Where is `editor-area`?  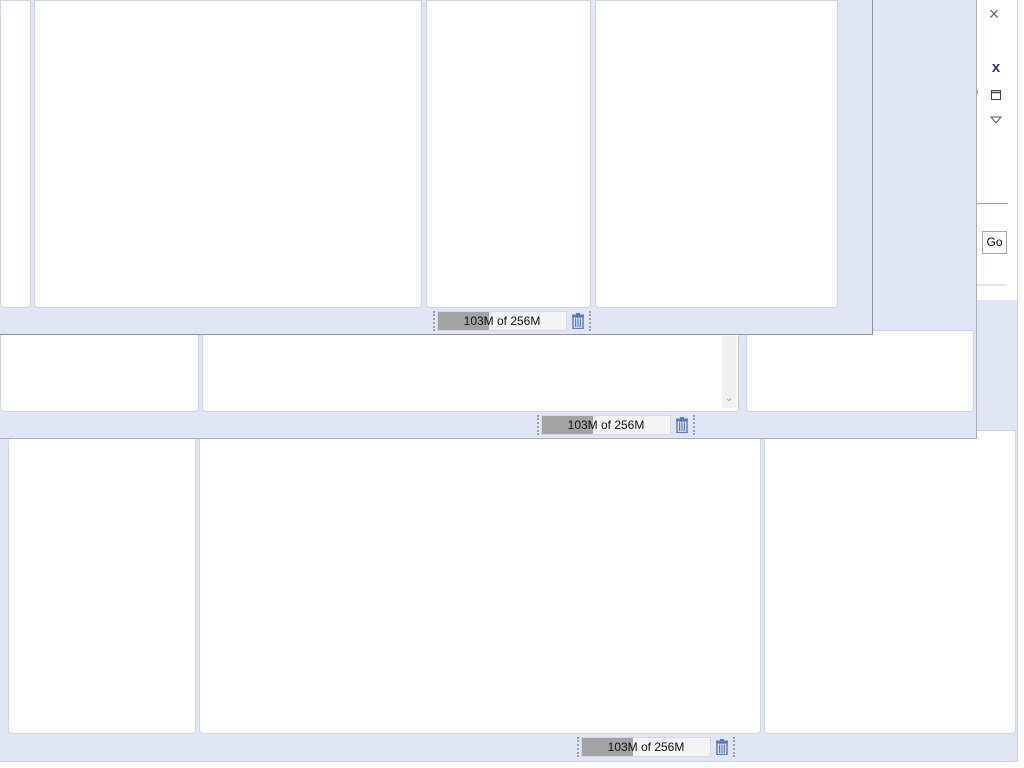 editor-area is located at coordinates (470, 371).